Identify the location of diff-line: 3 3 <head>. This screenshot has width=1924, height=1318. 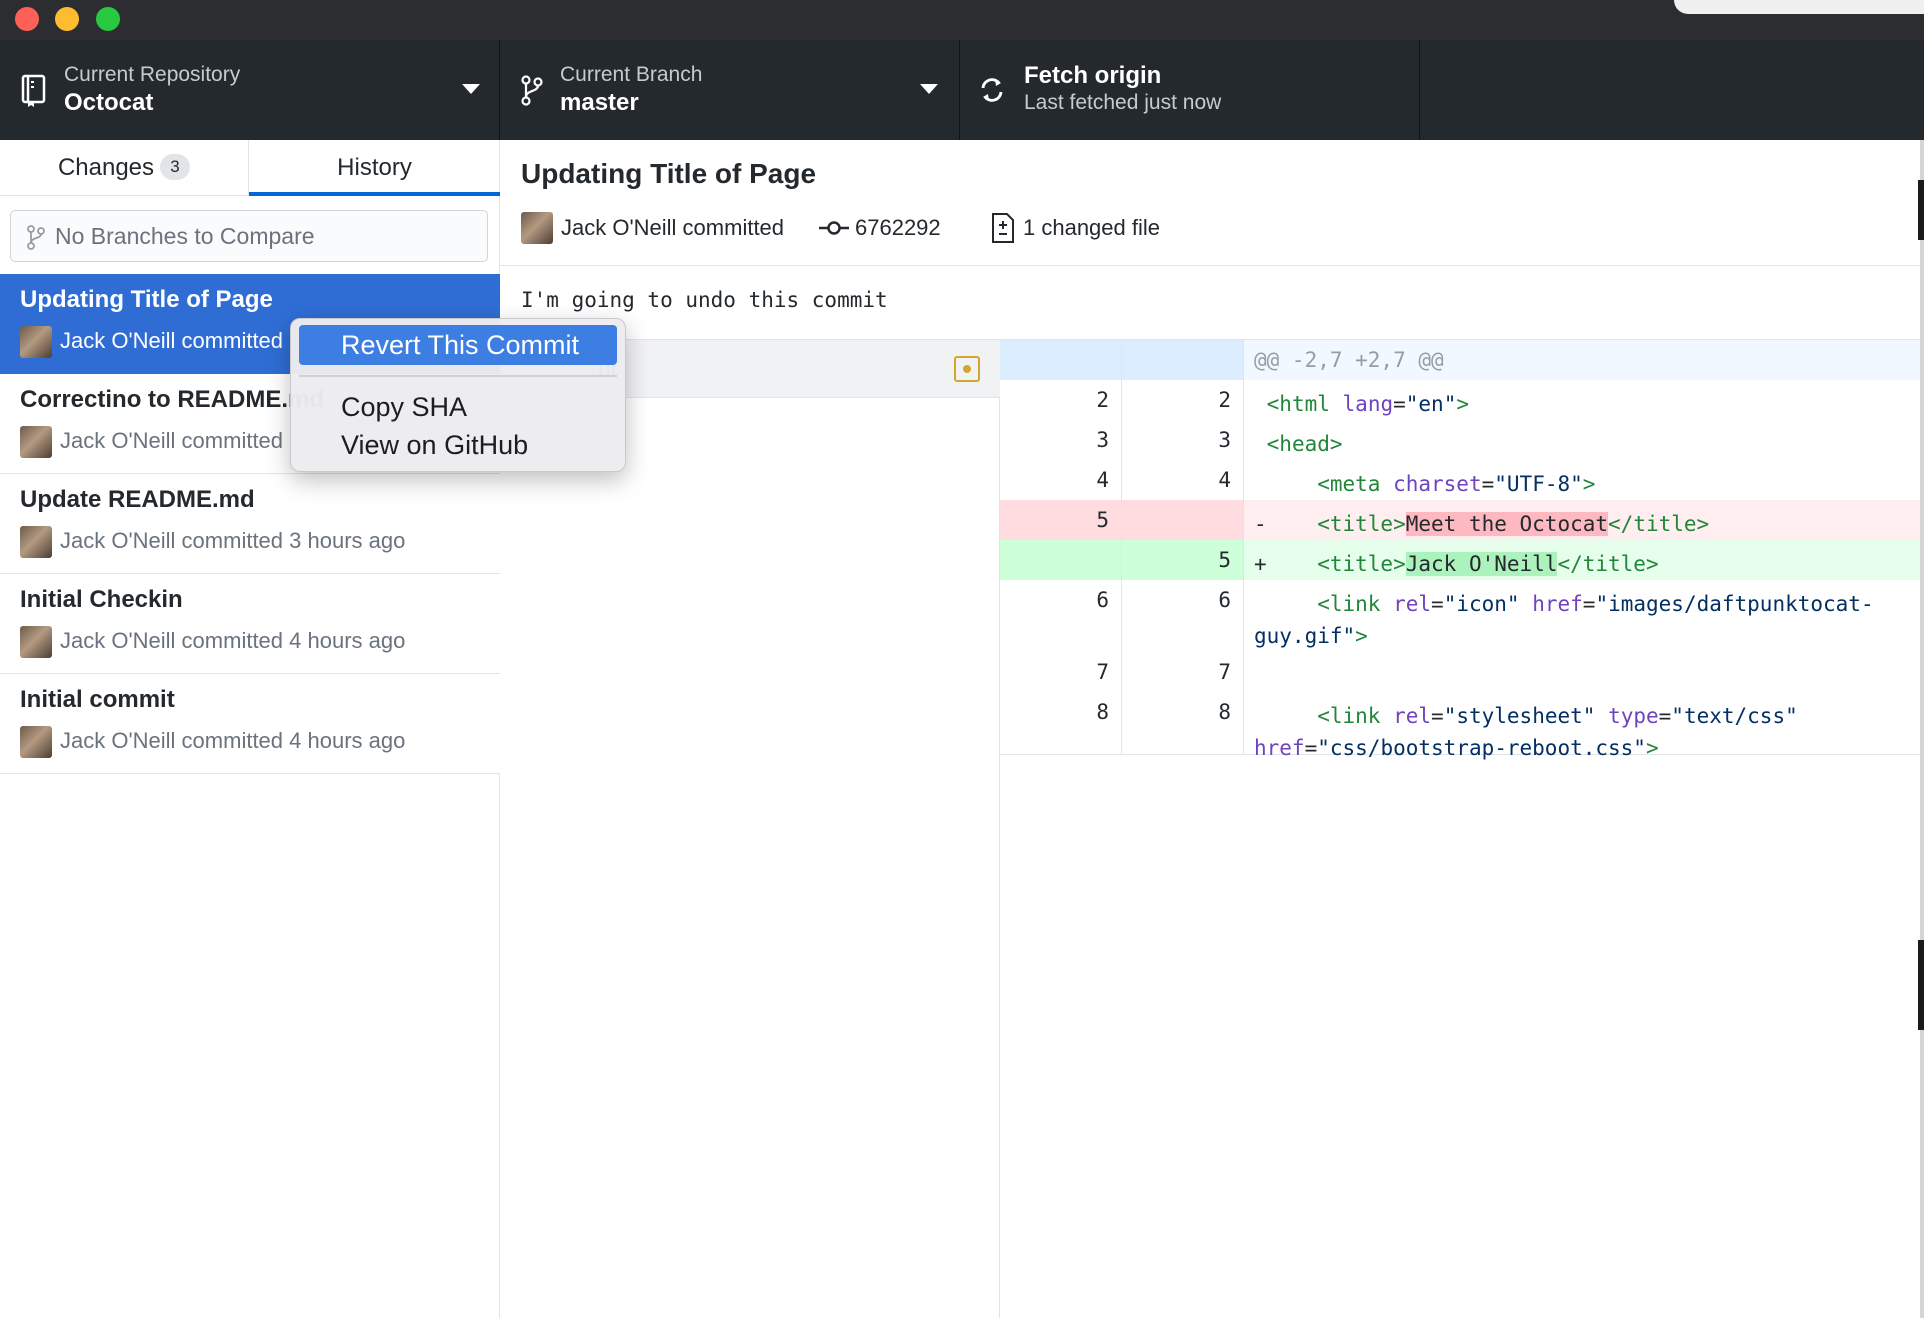
(1460, 440).